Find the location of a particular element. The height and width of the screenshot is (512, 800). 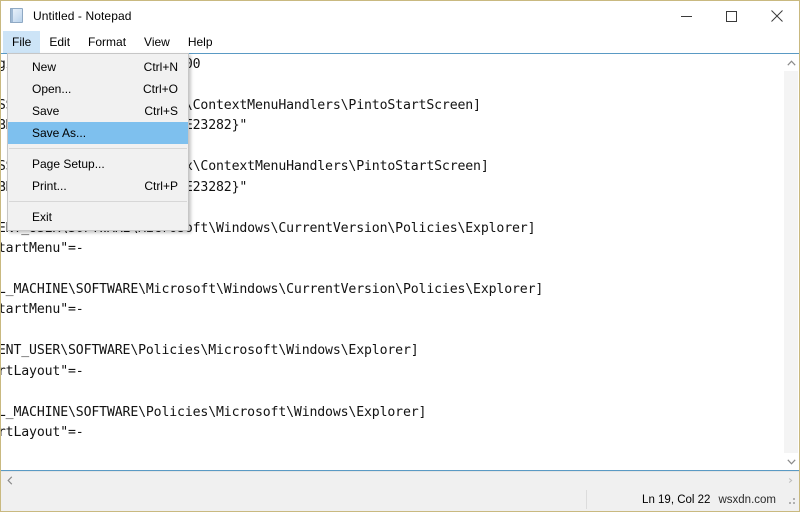

menu-file: File is located at coordinates (22, 42).